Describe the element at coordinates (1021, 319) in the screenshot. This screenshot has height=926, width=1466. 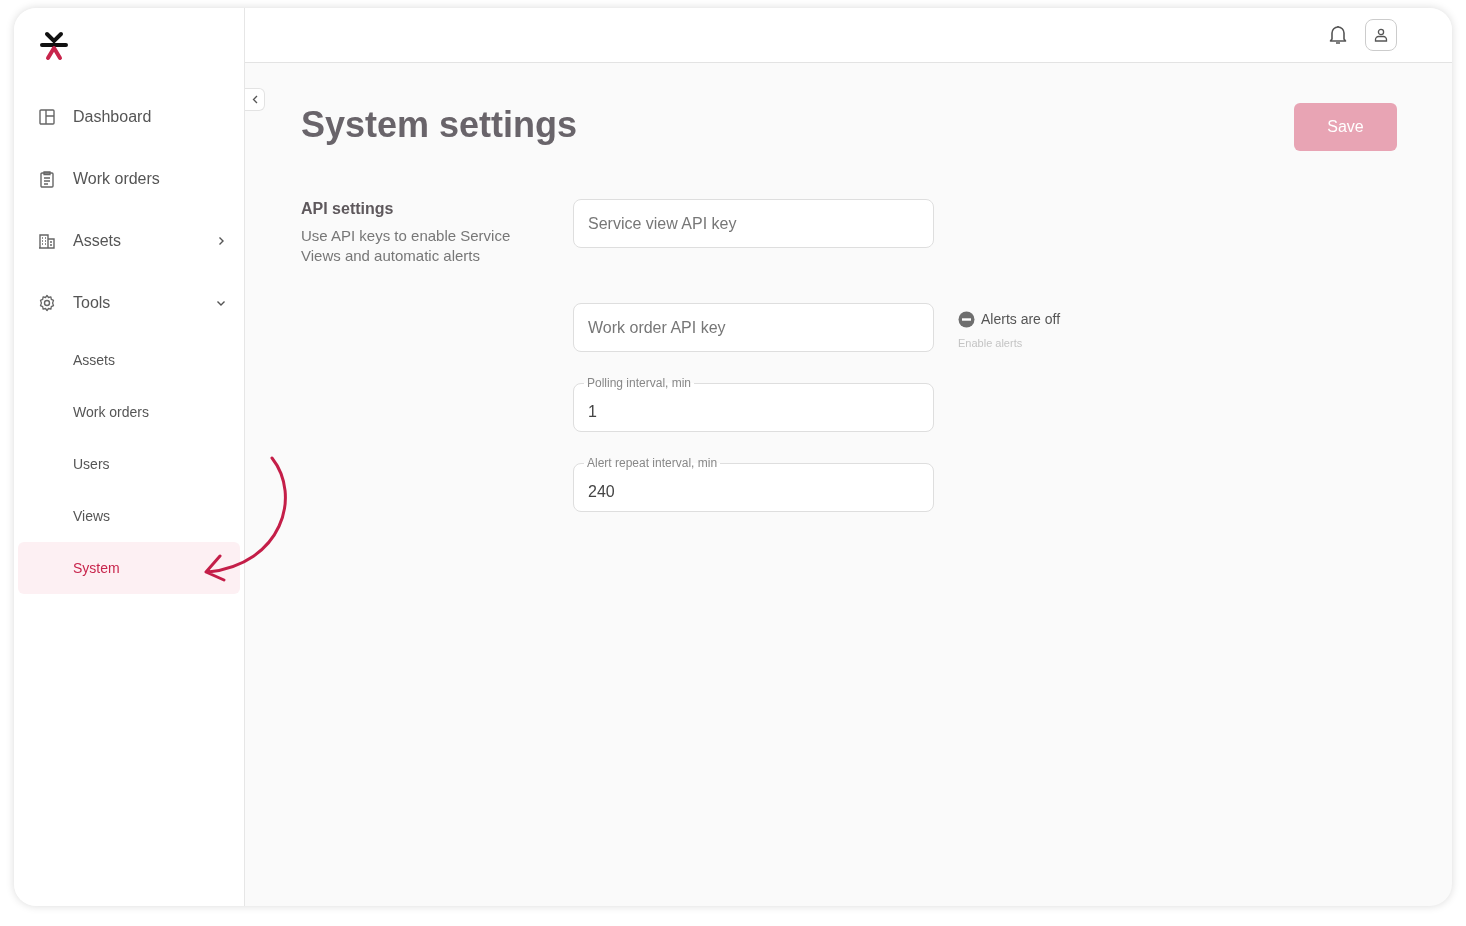
I see `alert-status: Alerts are off` at that location.